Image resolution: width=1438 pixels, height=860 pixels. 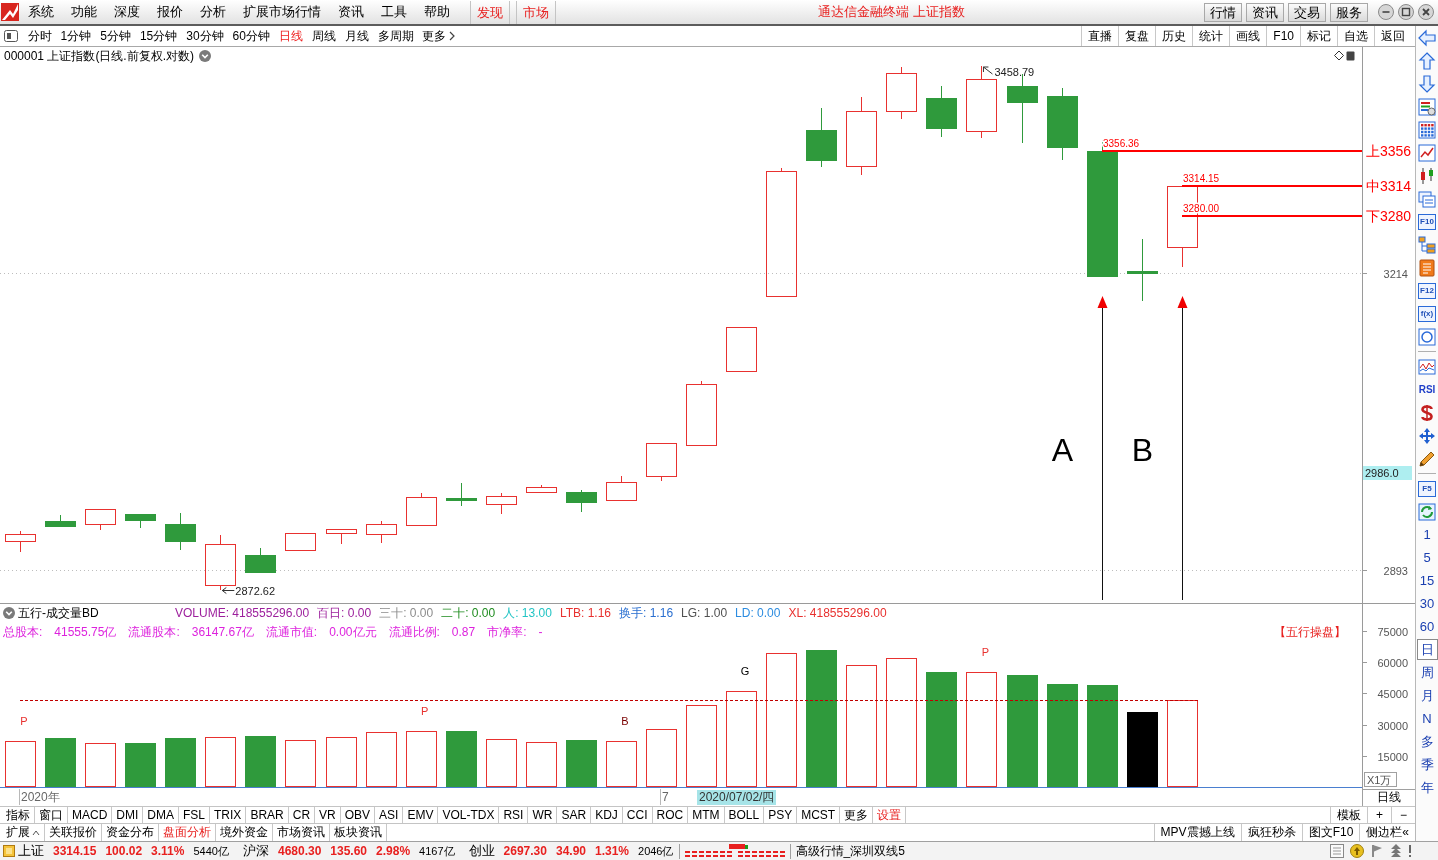 I want to click on maximize-icon, so click(x=1406, y=12).